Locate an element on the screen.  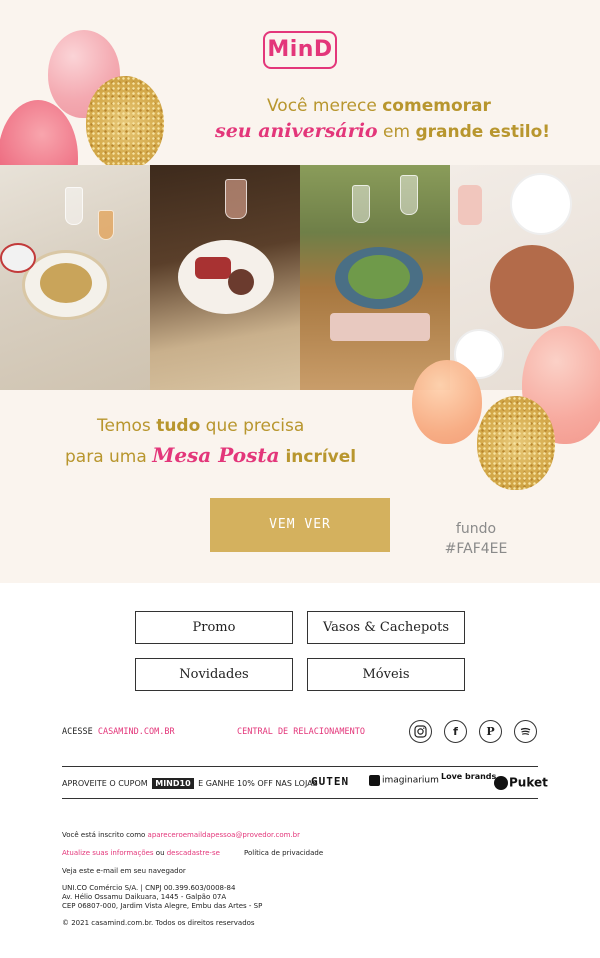
privacy-policy-link: Política de privacidade is located at coordinates (283, 853).